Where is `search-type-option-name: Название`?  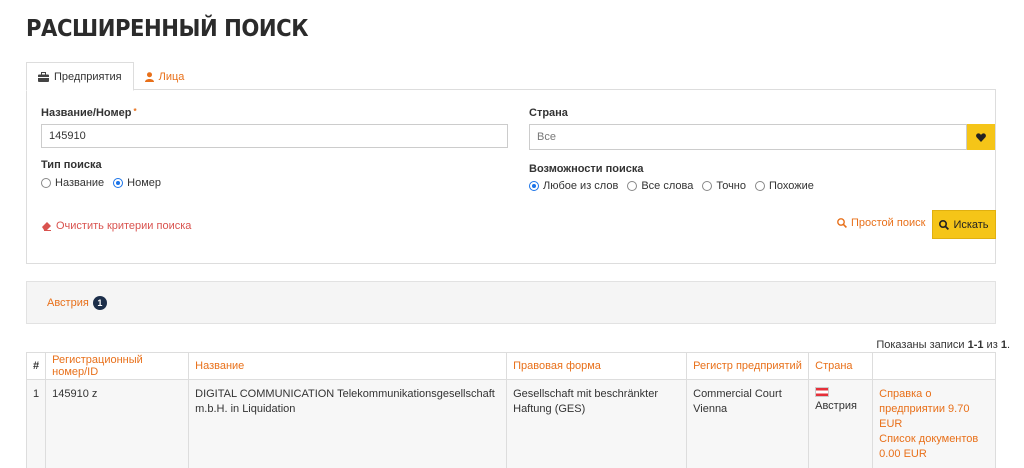 search-type-option-name: Название is located at coordinates (72, 183).